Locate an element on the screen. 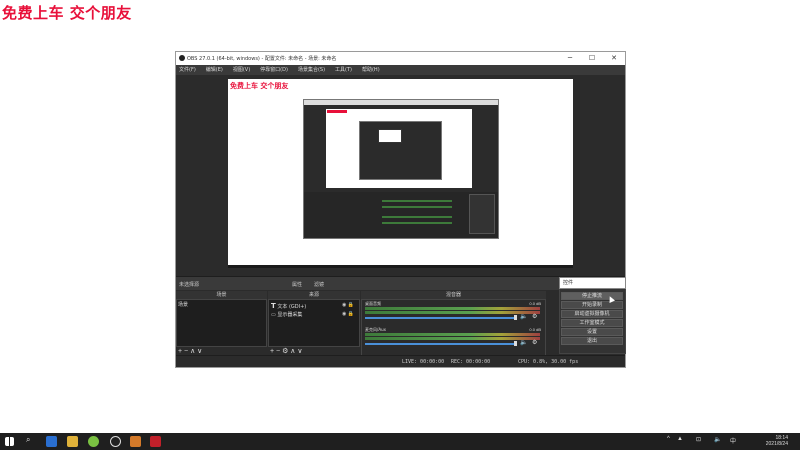  properties-button: 属性 is located at coordinates (297, 284).